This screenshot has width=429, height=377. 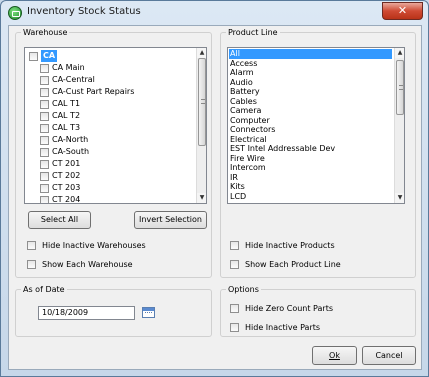 What do you see at coordinates (310, 121) in the screenshot?
I see `product-line-item: Computer` at bounding box center [310, 121].